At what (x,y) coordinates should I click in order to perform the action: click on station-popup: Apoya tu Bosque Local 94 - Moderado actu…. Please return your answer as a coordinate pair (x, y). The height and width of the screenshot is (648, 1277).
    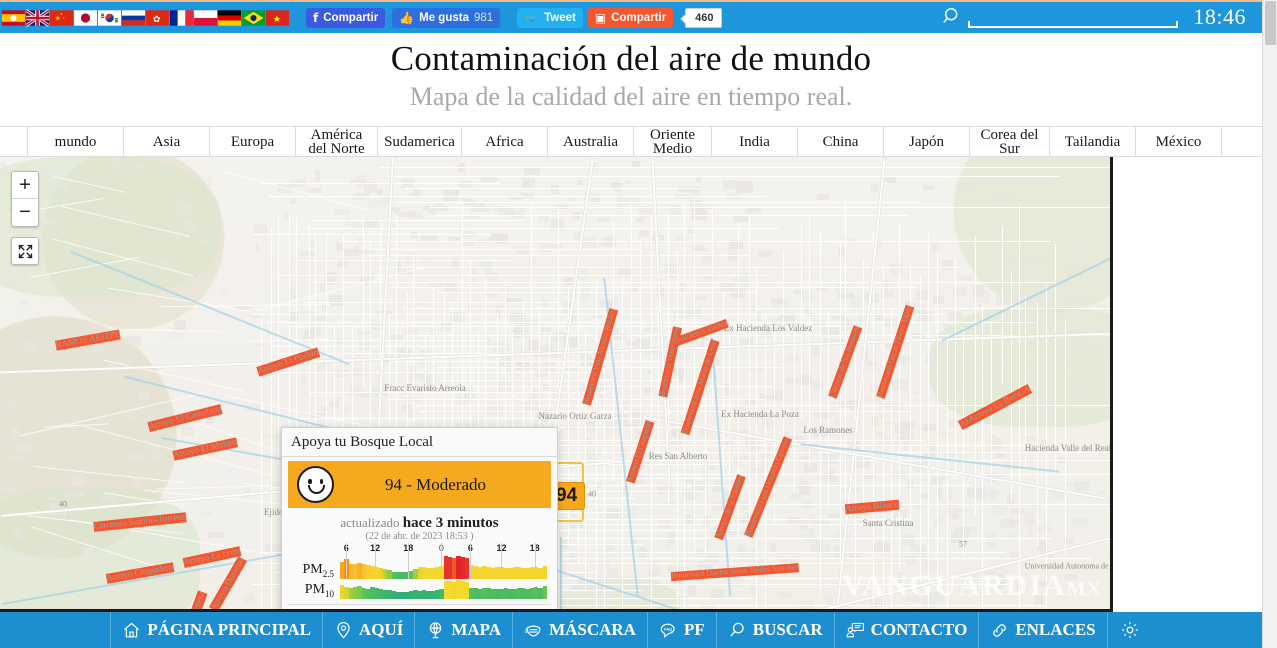
    Looking at the image, I should click on (419, 518).